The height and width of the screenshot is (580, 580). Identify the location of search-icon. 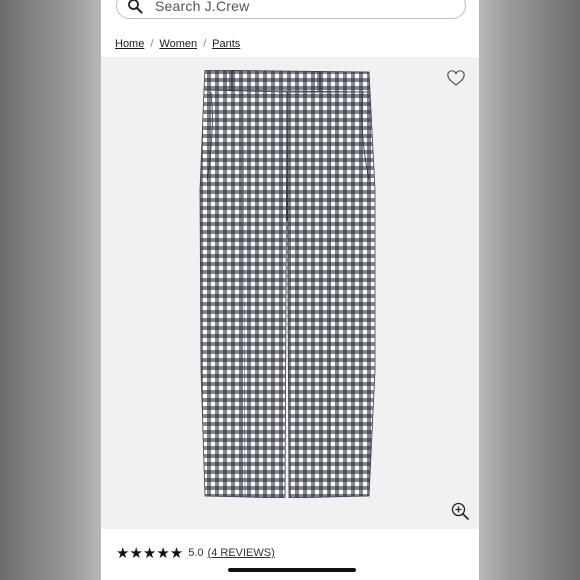
(135, 6).